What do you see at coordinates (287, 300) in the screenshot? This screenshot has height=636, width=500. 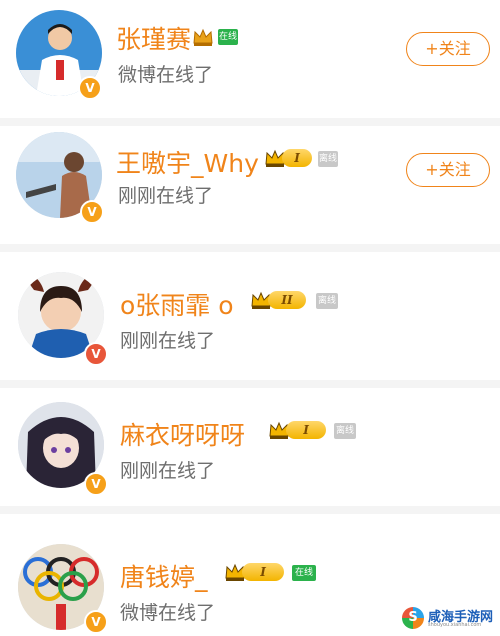 I see `vip-level-badge: II` at bounding box center [287, 300].